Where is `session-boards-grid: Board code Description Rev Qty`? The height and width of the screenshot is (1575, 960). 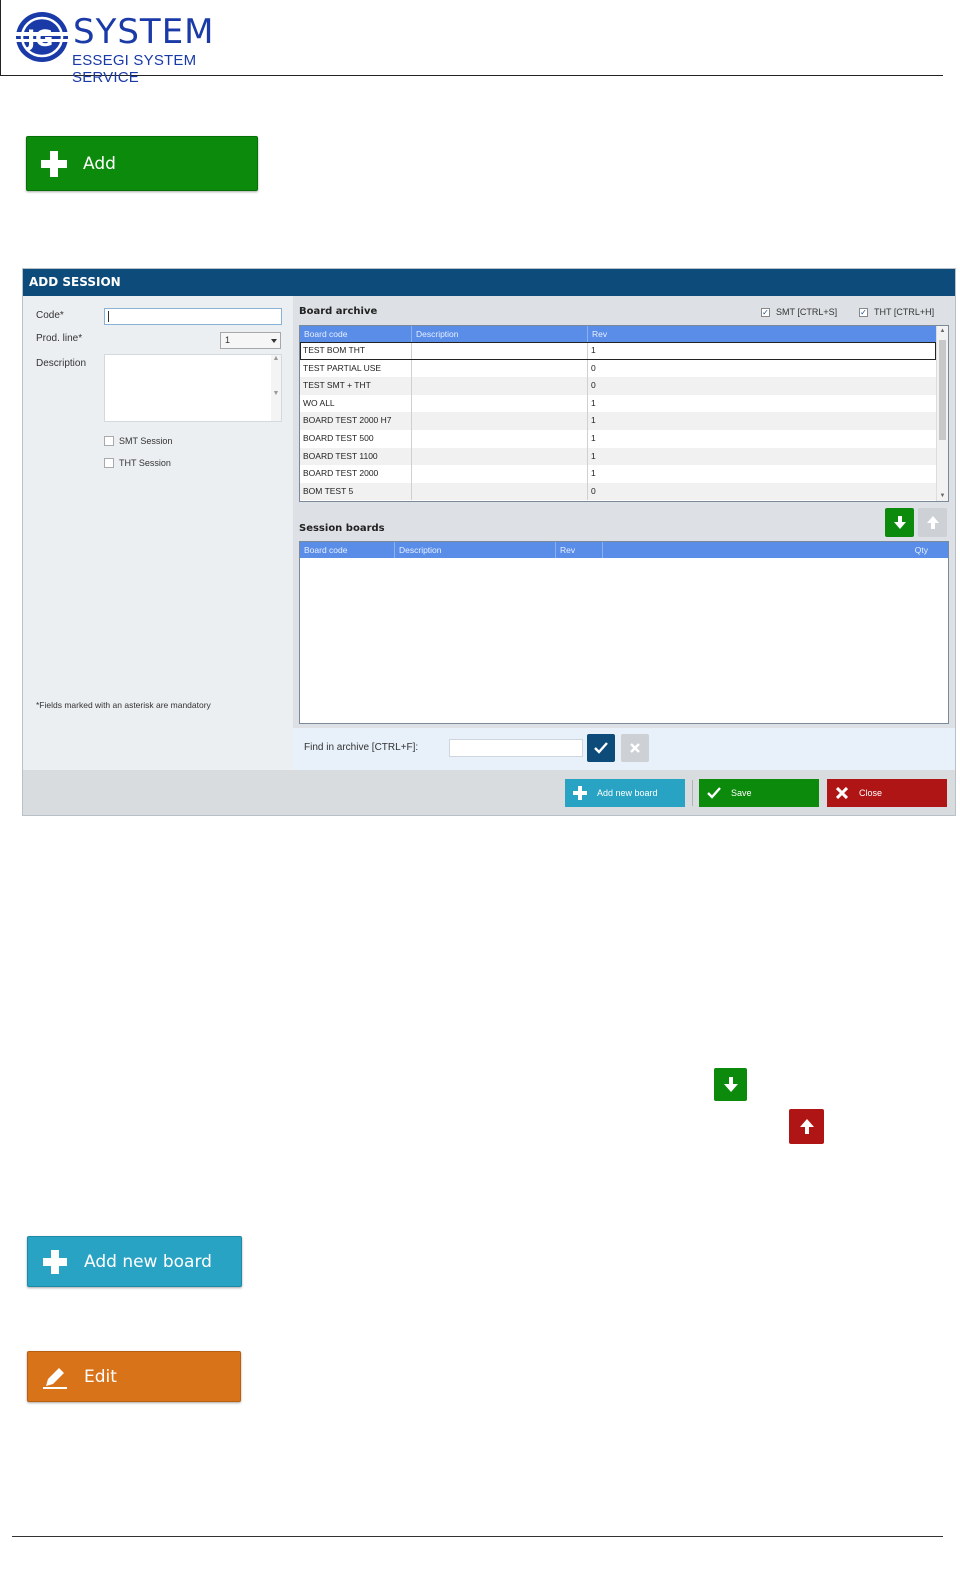
session-boards-grid: Board code Description Rev Qty is located at coordinates (624, 632).